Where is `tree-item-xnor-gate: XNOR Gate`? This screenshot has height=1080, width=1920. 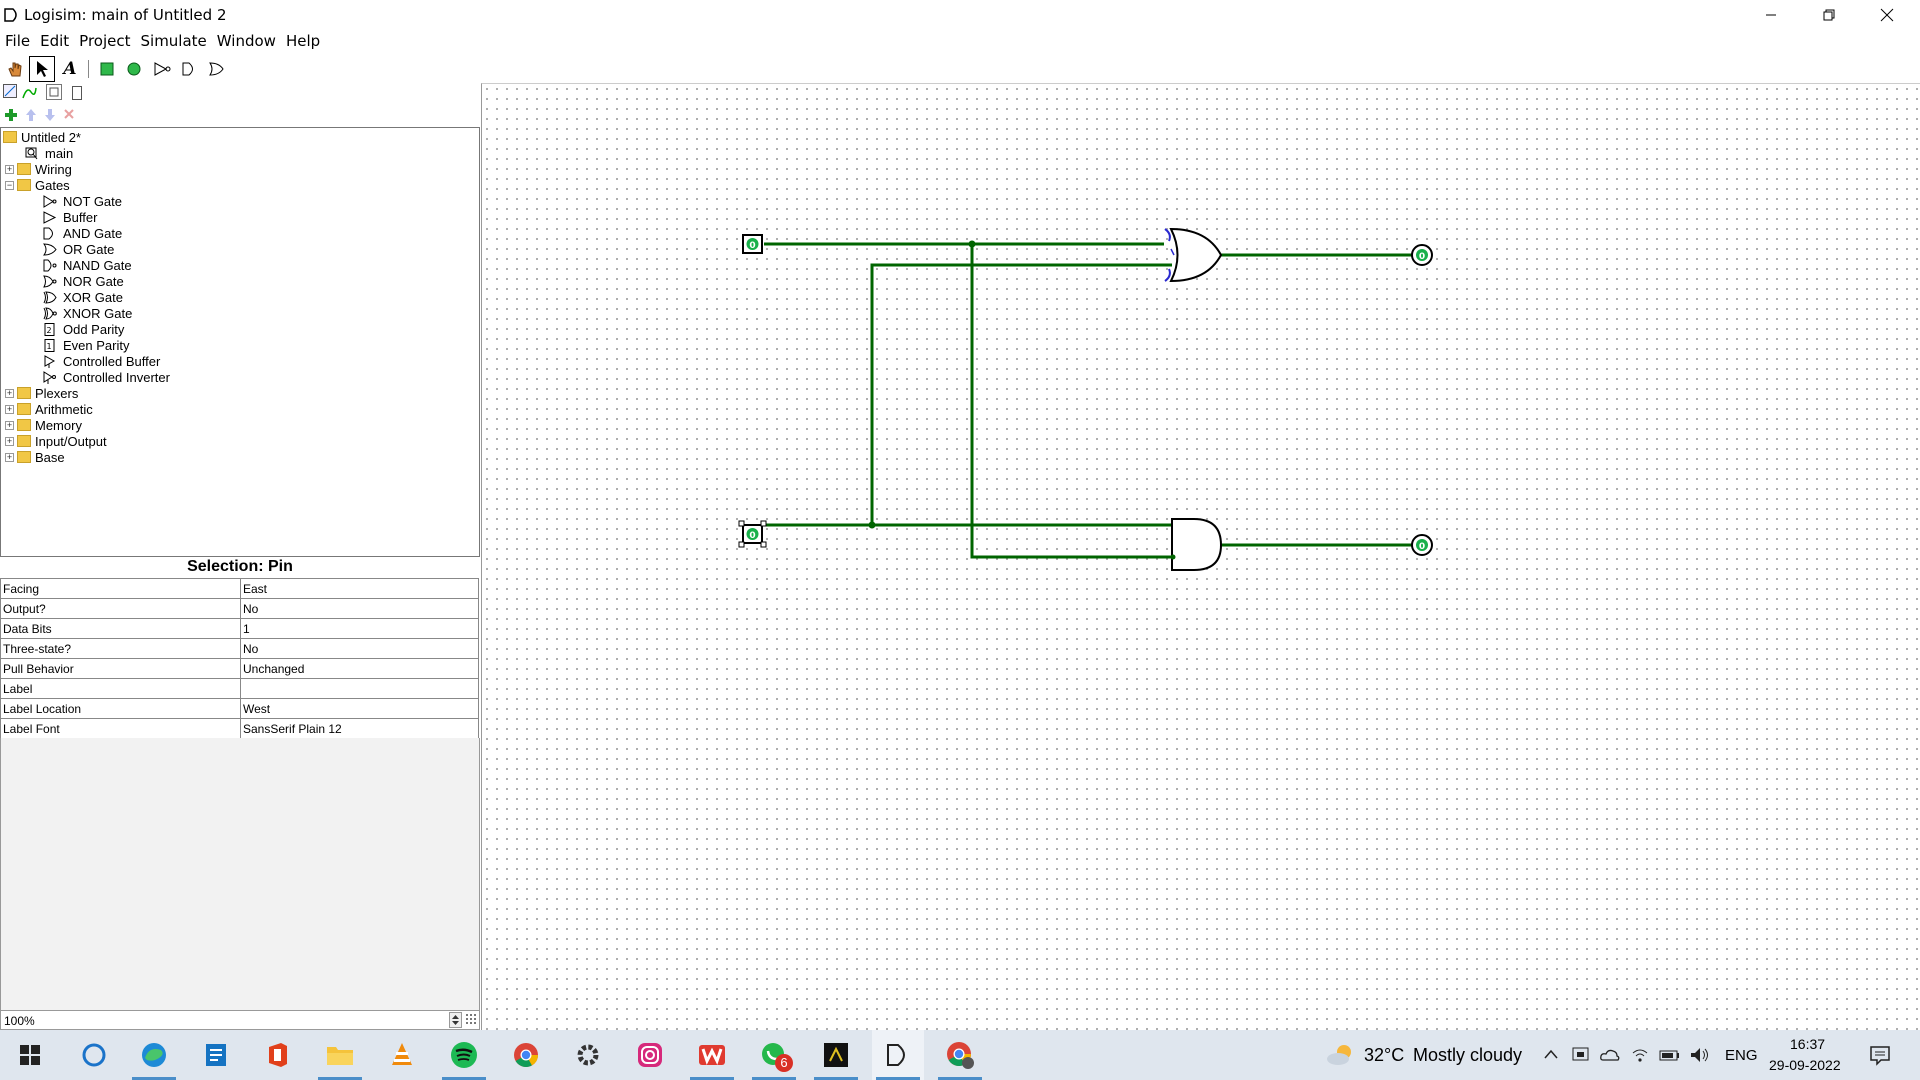
tree-item-xnor-gate: XNOR Gate is located at coordinates (87, 313).